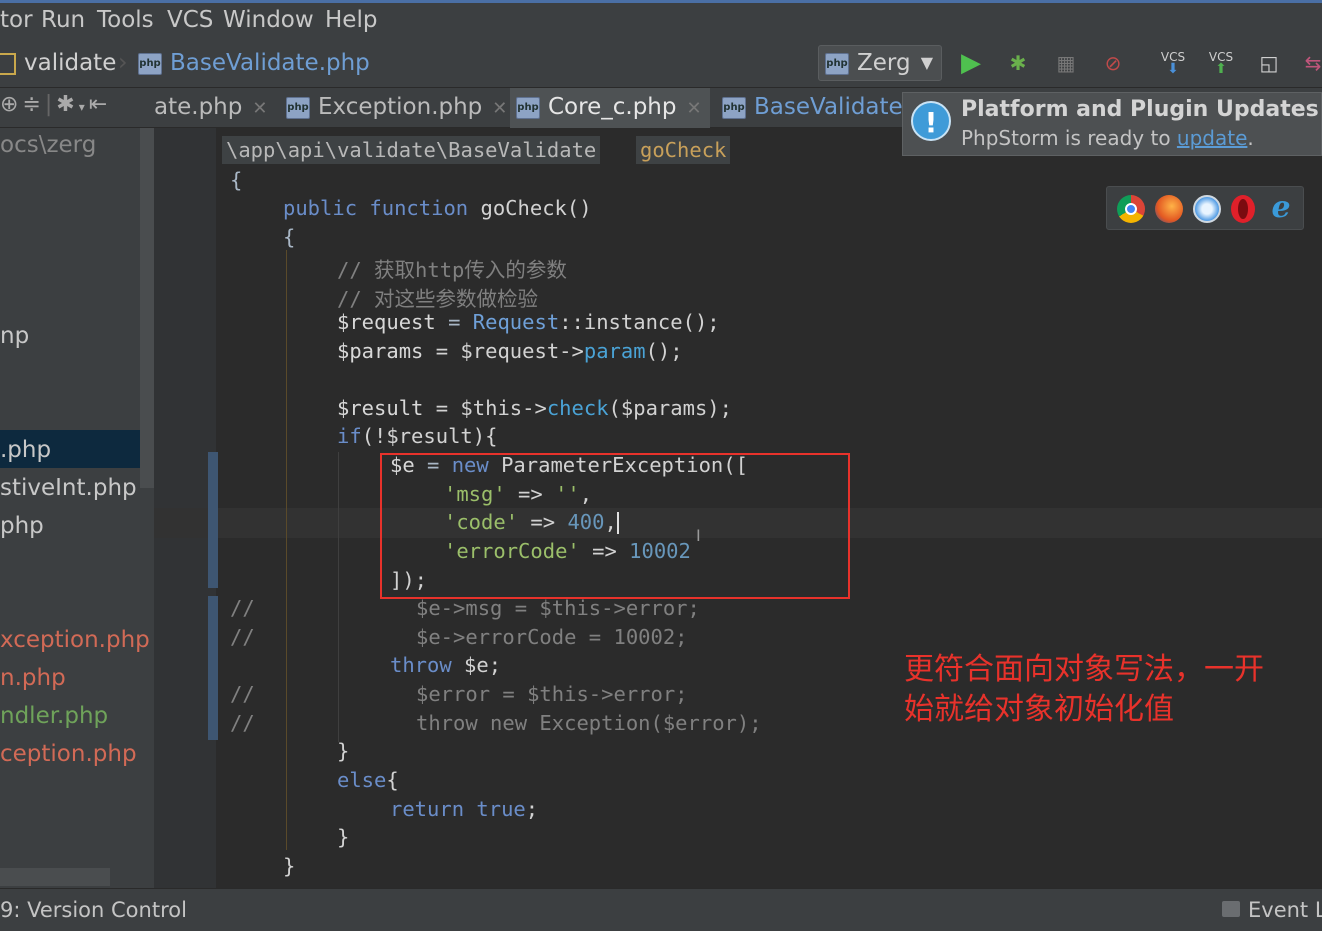 The height and width of the screenshot is (931, 1322). I want to click on collapse-icon: ≑, so click(33, 104).